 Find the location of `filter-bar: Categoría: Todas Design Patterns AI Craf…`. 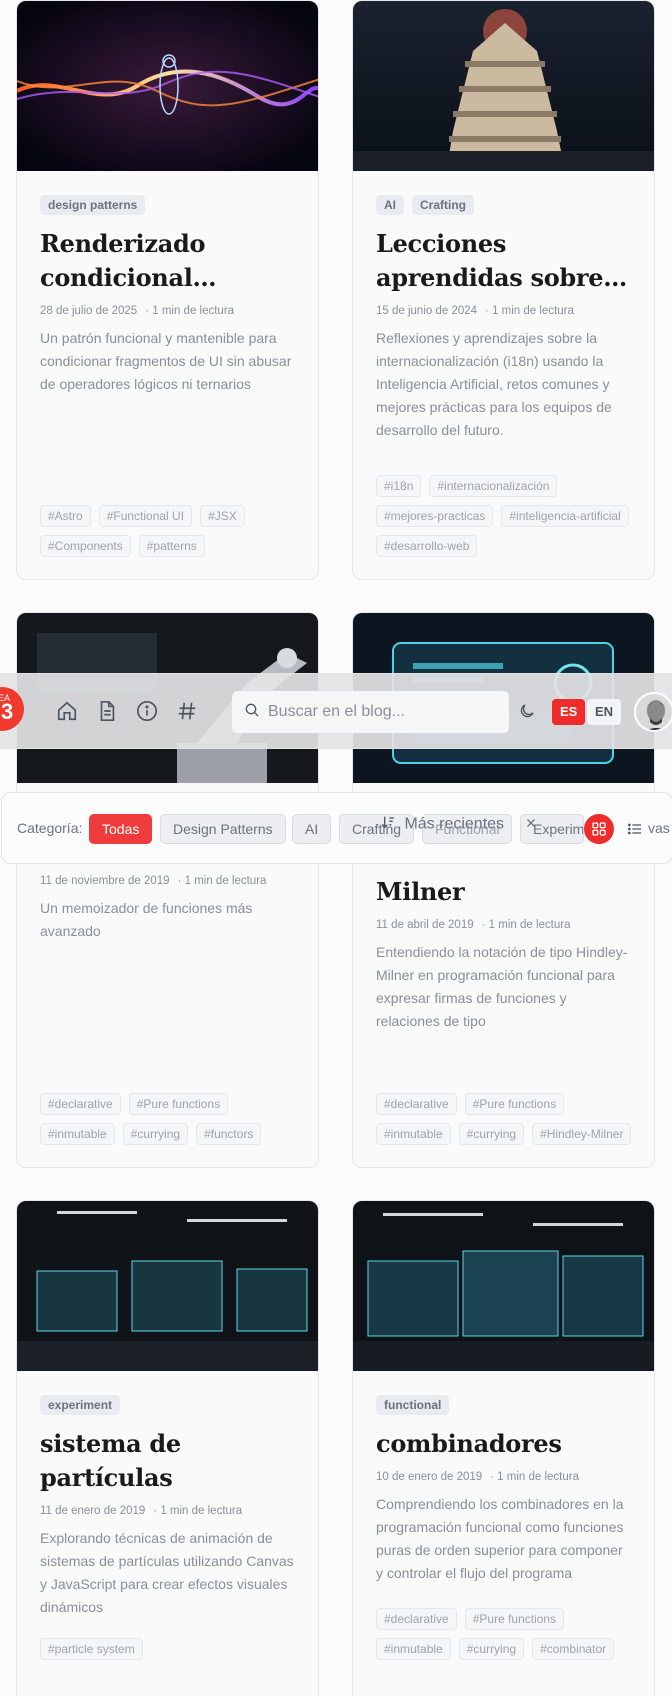

filter-bar: Categoría: Todas Design Patterns AI Craf… is located at coordinates (336, 828).